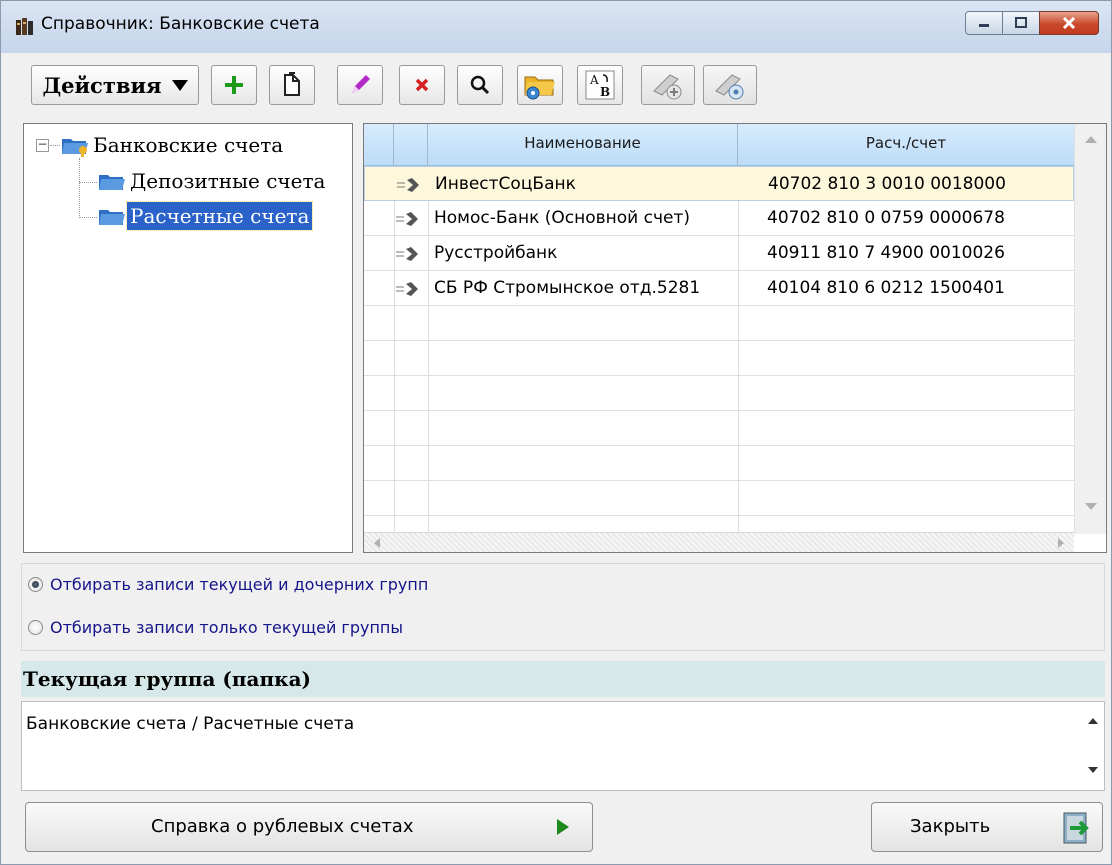 The height and width of the screenshot is (865, 1112). I want to click on minimize-icon, so click(984, 25).